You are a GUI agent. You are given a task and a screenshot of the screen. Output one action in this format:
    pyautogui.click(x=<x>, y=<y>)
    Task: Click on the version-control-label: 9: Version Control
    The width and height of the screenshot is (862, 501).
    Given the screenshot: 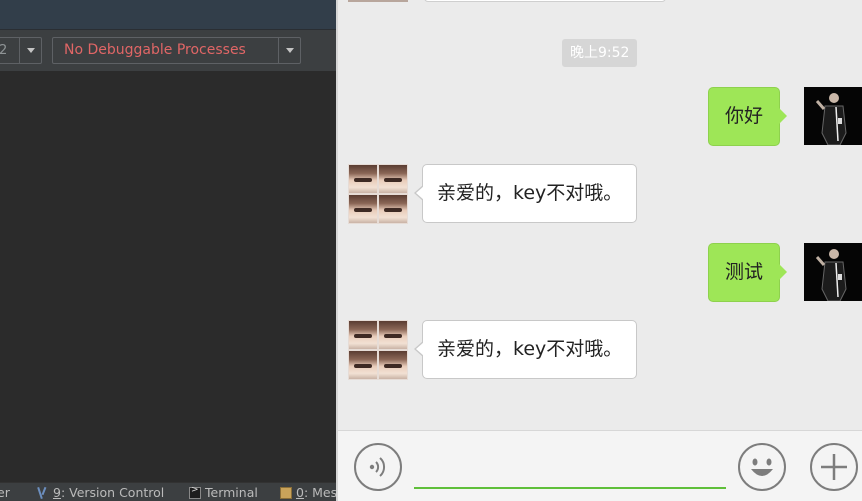 What is the action you would take?
    pyautogui.click(x=108, y=492)
    